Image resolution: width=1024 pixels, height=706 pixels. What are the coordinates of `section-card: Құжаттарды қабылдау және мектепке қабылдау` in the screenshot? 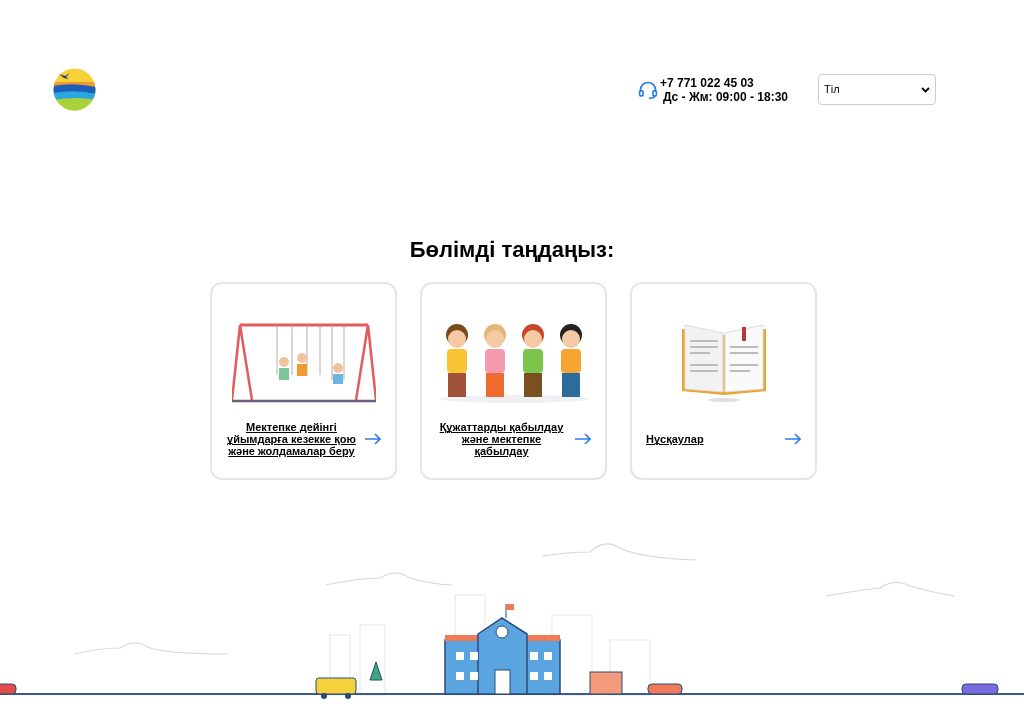 It's located at (513, 381).